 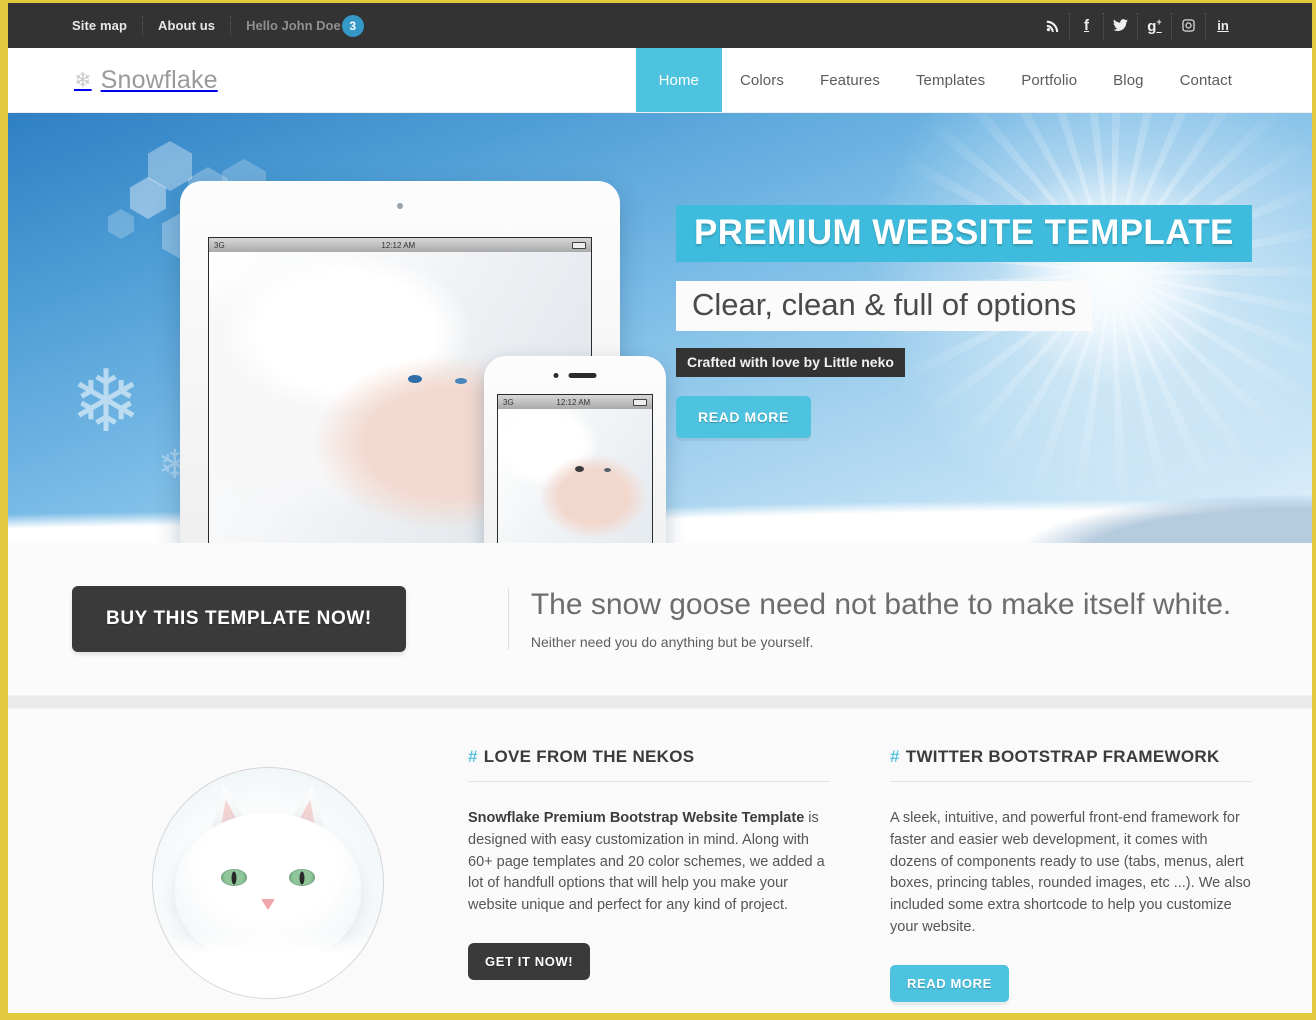 I want to click on tablet-status-bar: 3G 12:12 AM, so click(x=400, y=245).